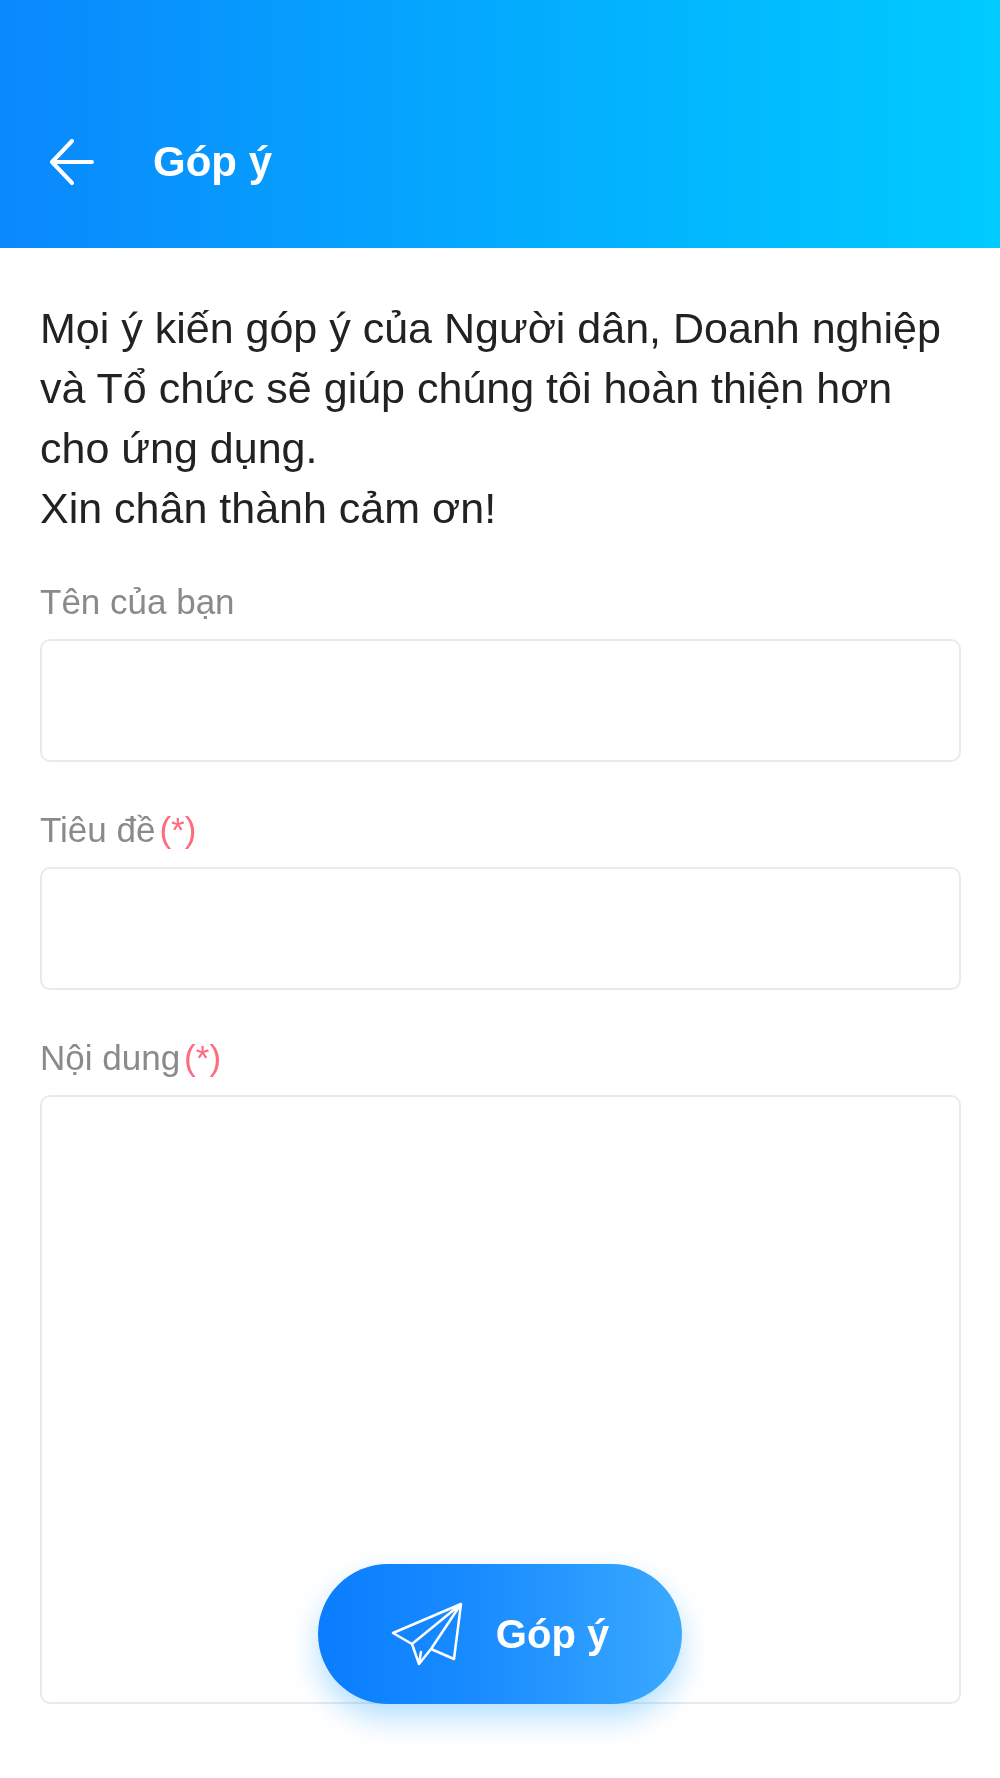 Image resolution: width=1000 pixels, height=1778 pixels. I want to click on field-label: Nội dung, so click(110, 1058).